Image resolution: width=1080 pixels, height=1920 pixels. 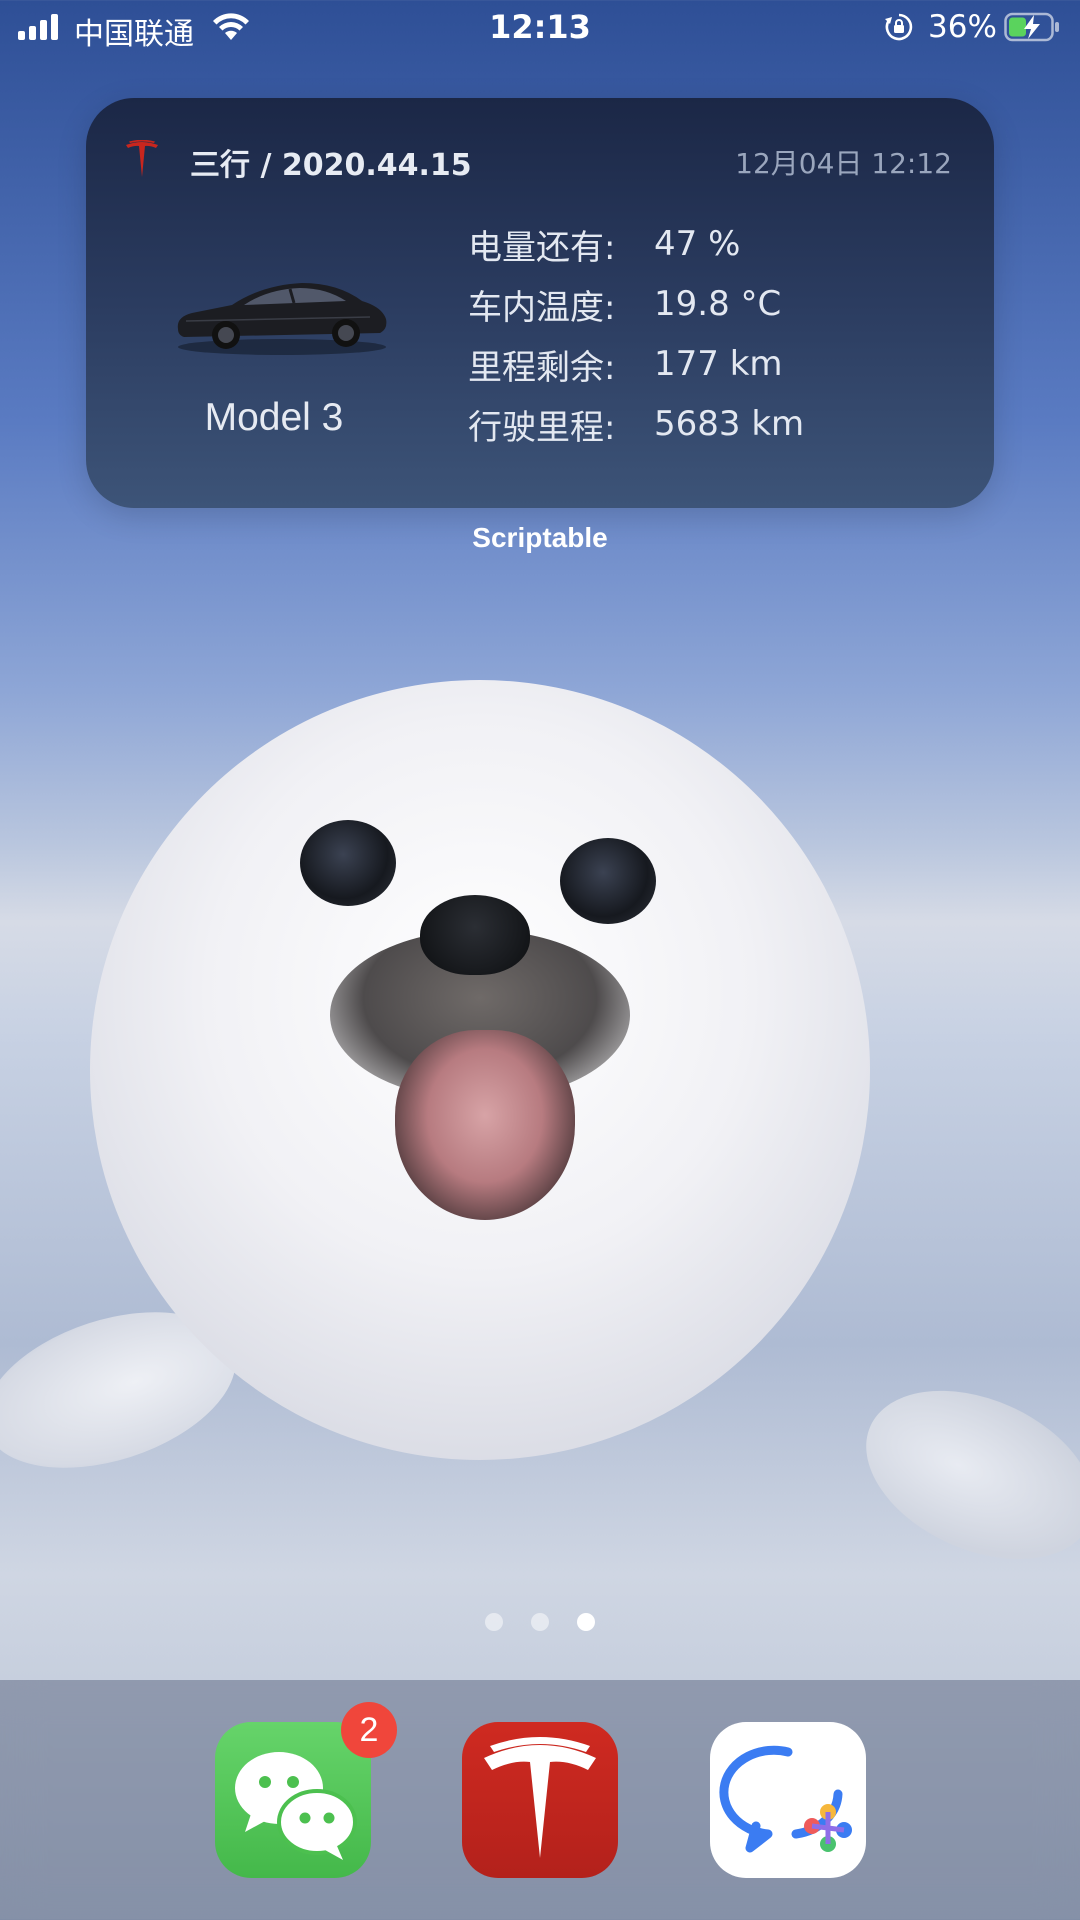 I want to click on widget-timestamp: 12月04日 12:12, so click(x=843, y=163).